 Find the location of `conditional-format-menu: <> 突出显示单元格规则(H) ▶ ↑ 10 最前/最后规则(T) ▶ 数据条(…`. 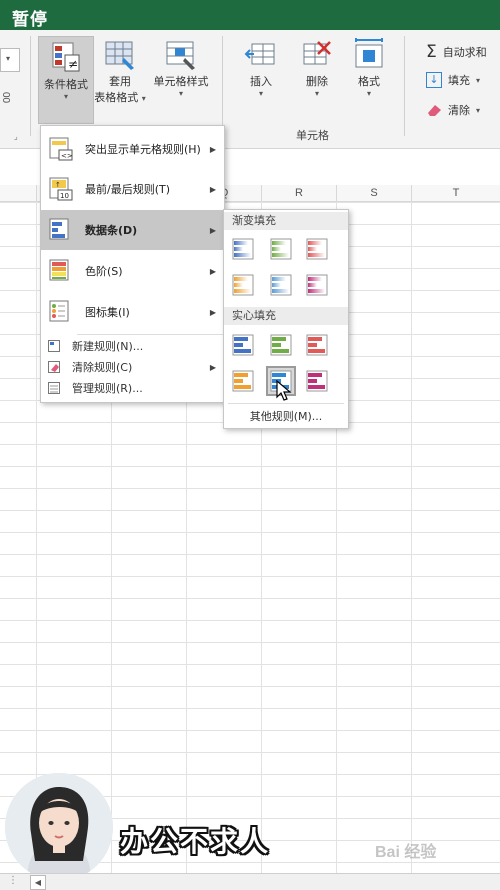

conditional-format-menu: <> 突出显示单元格规则(H) ▶ ↑ 10 最前/最后规则(T) ▶ 数据条(… is located at coordinates (132, 264).